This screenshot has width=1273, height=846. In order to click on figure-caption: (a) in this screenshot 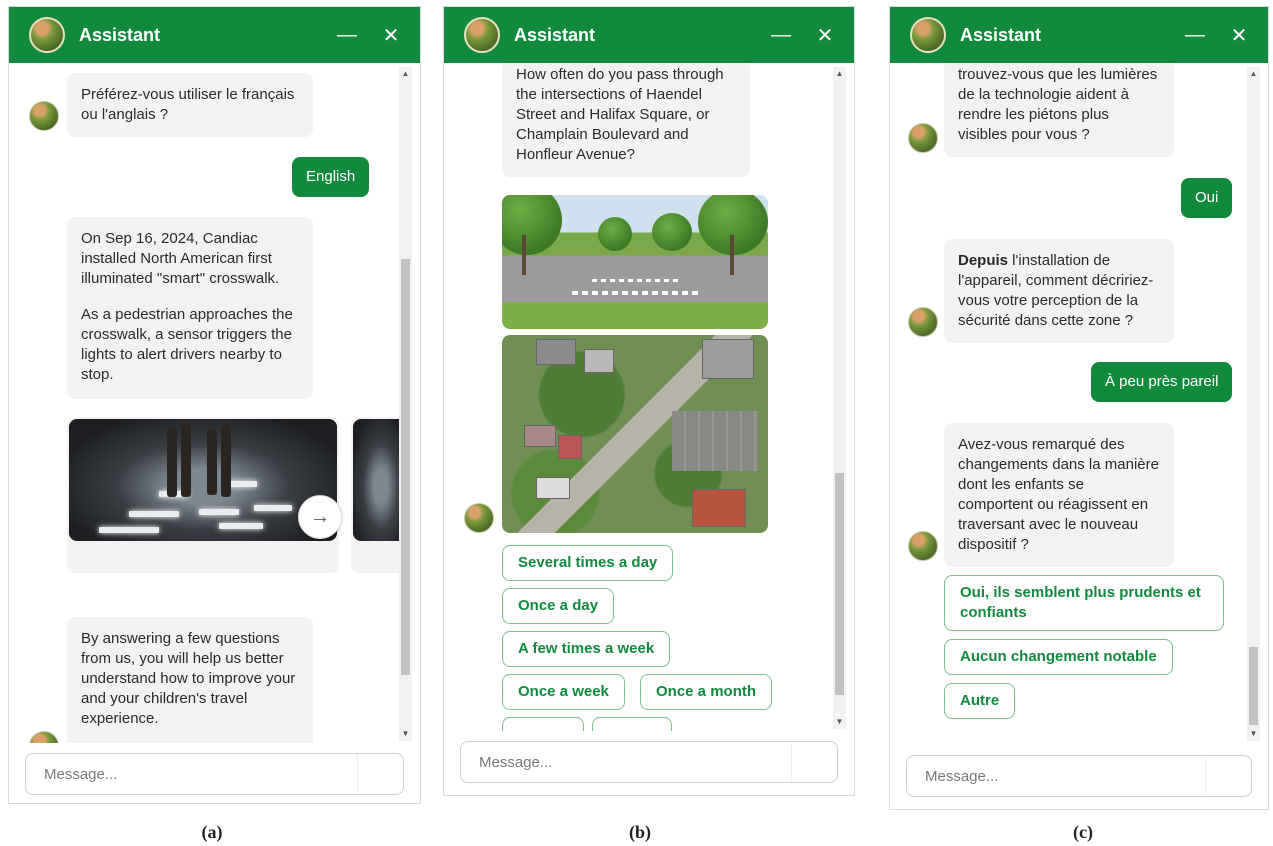, I will do `click(212, 832)`.